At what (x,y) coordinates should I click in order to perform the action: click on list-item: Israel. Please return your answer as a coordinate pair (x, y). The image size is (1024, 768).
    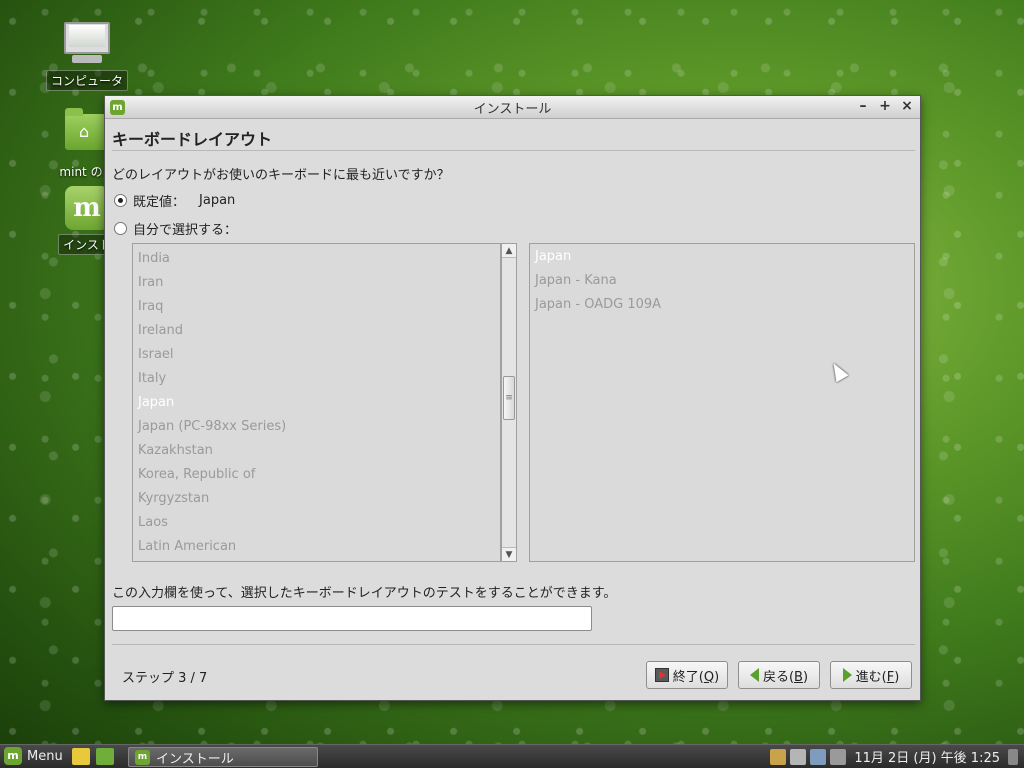
    Looking at the image, I should click on (316, 355).